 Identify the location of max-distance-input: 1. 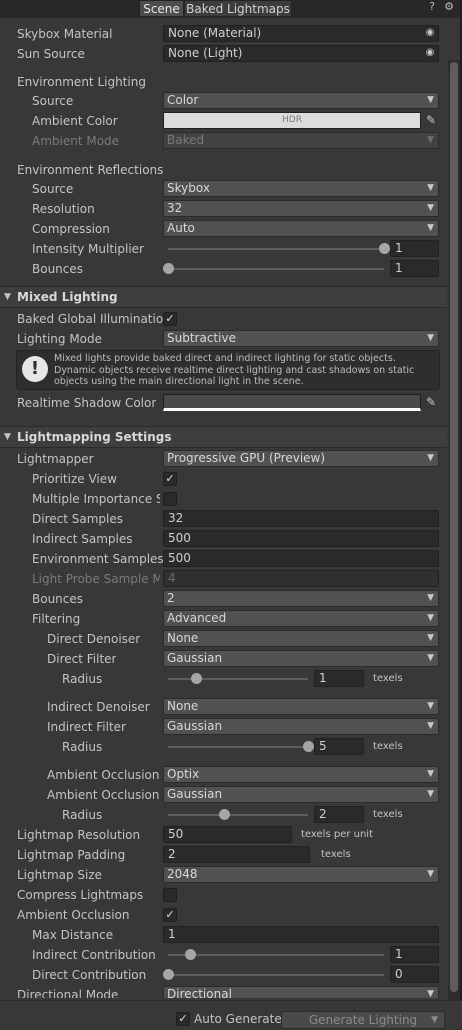
(301, 934).